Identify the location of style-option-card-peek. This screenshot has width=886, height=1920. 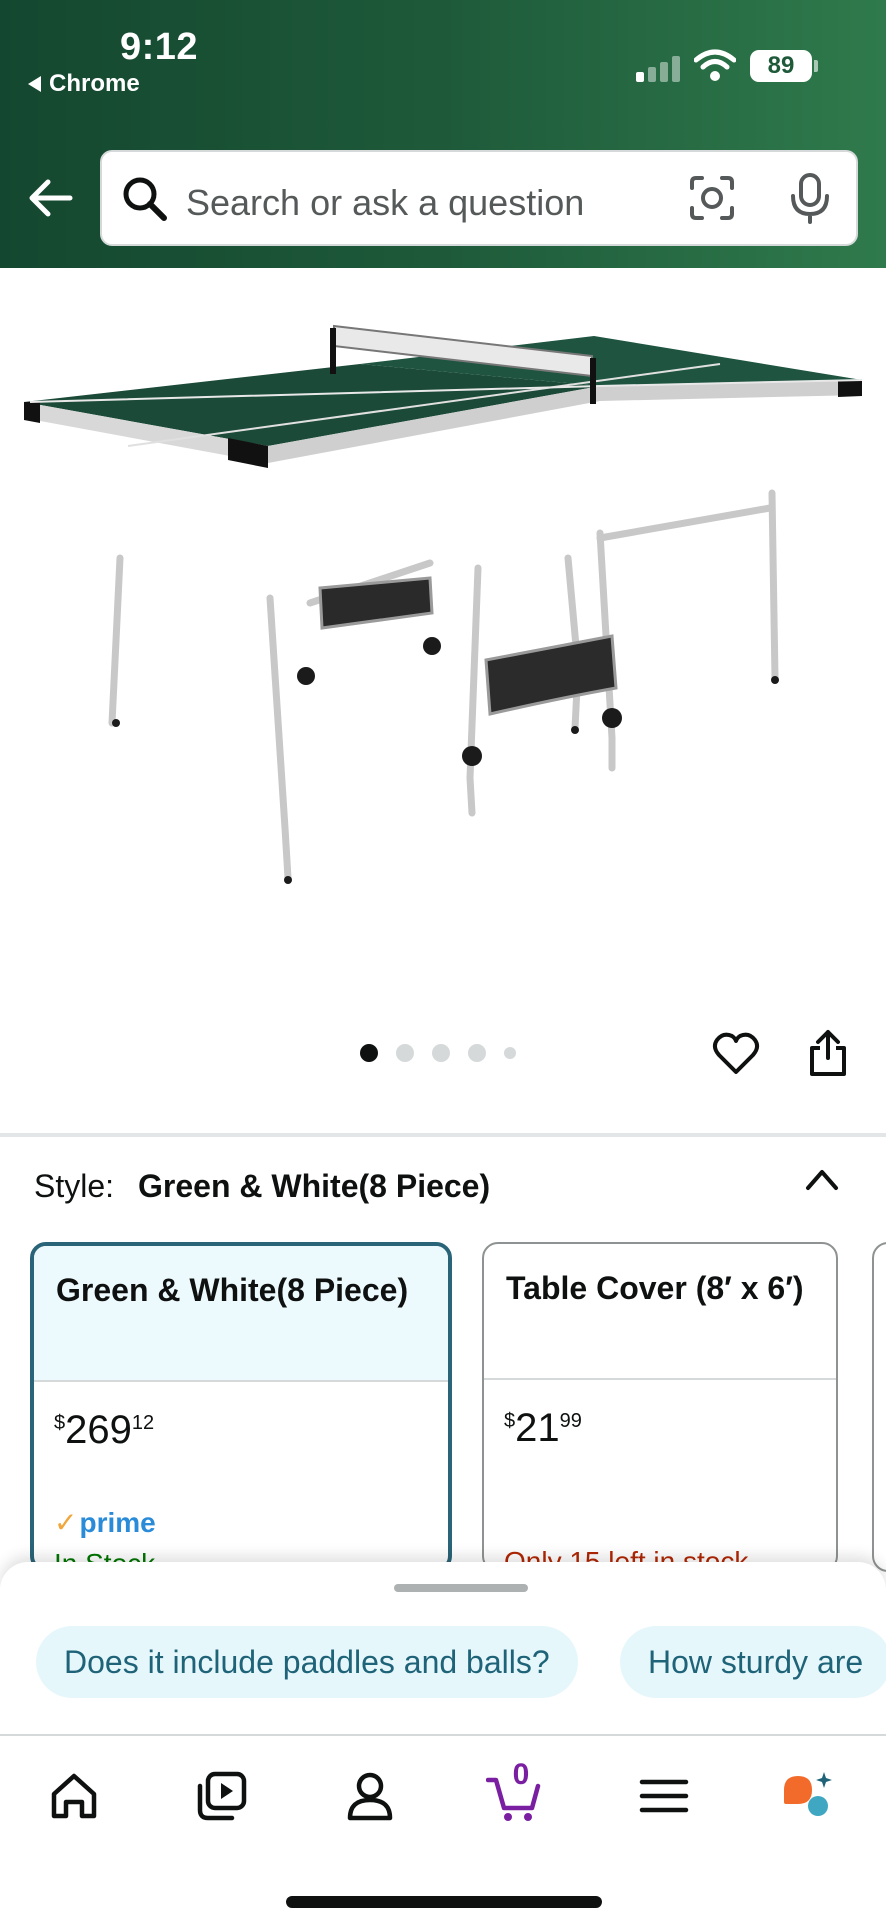
(879, 1407).